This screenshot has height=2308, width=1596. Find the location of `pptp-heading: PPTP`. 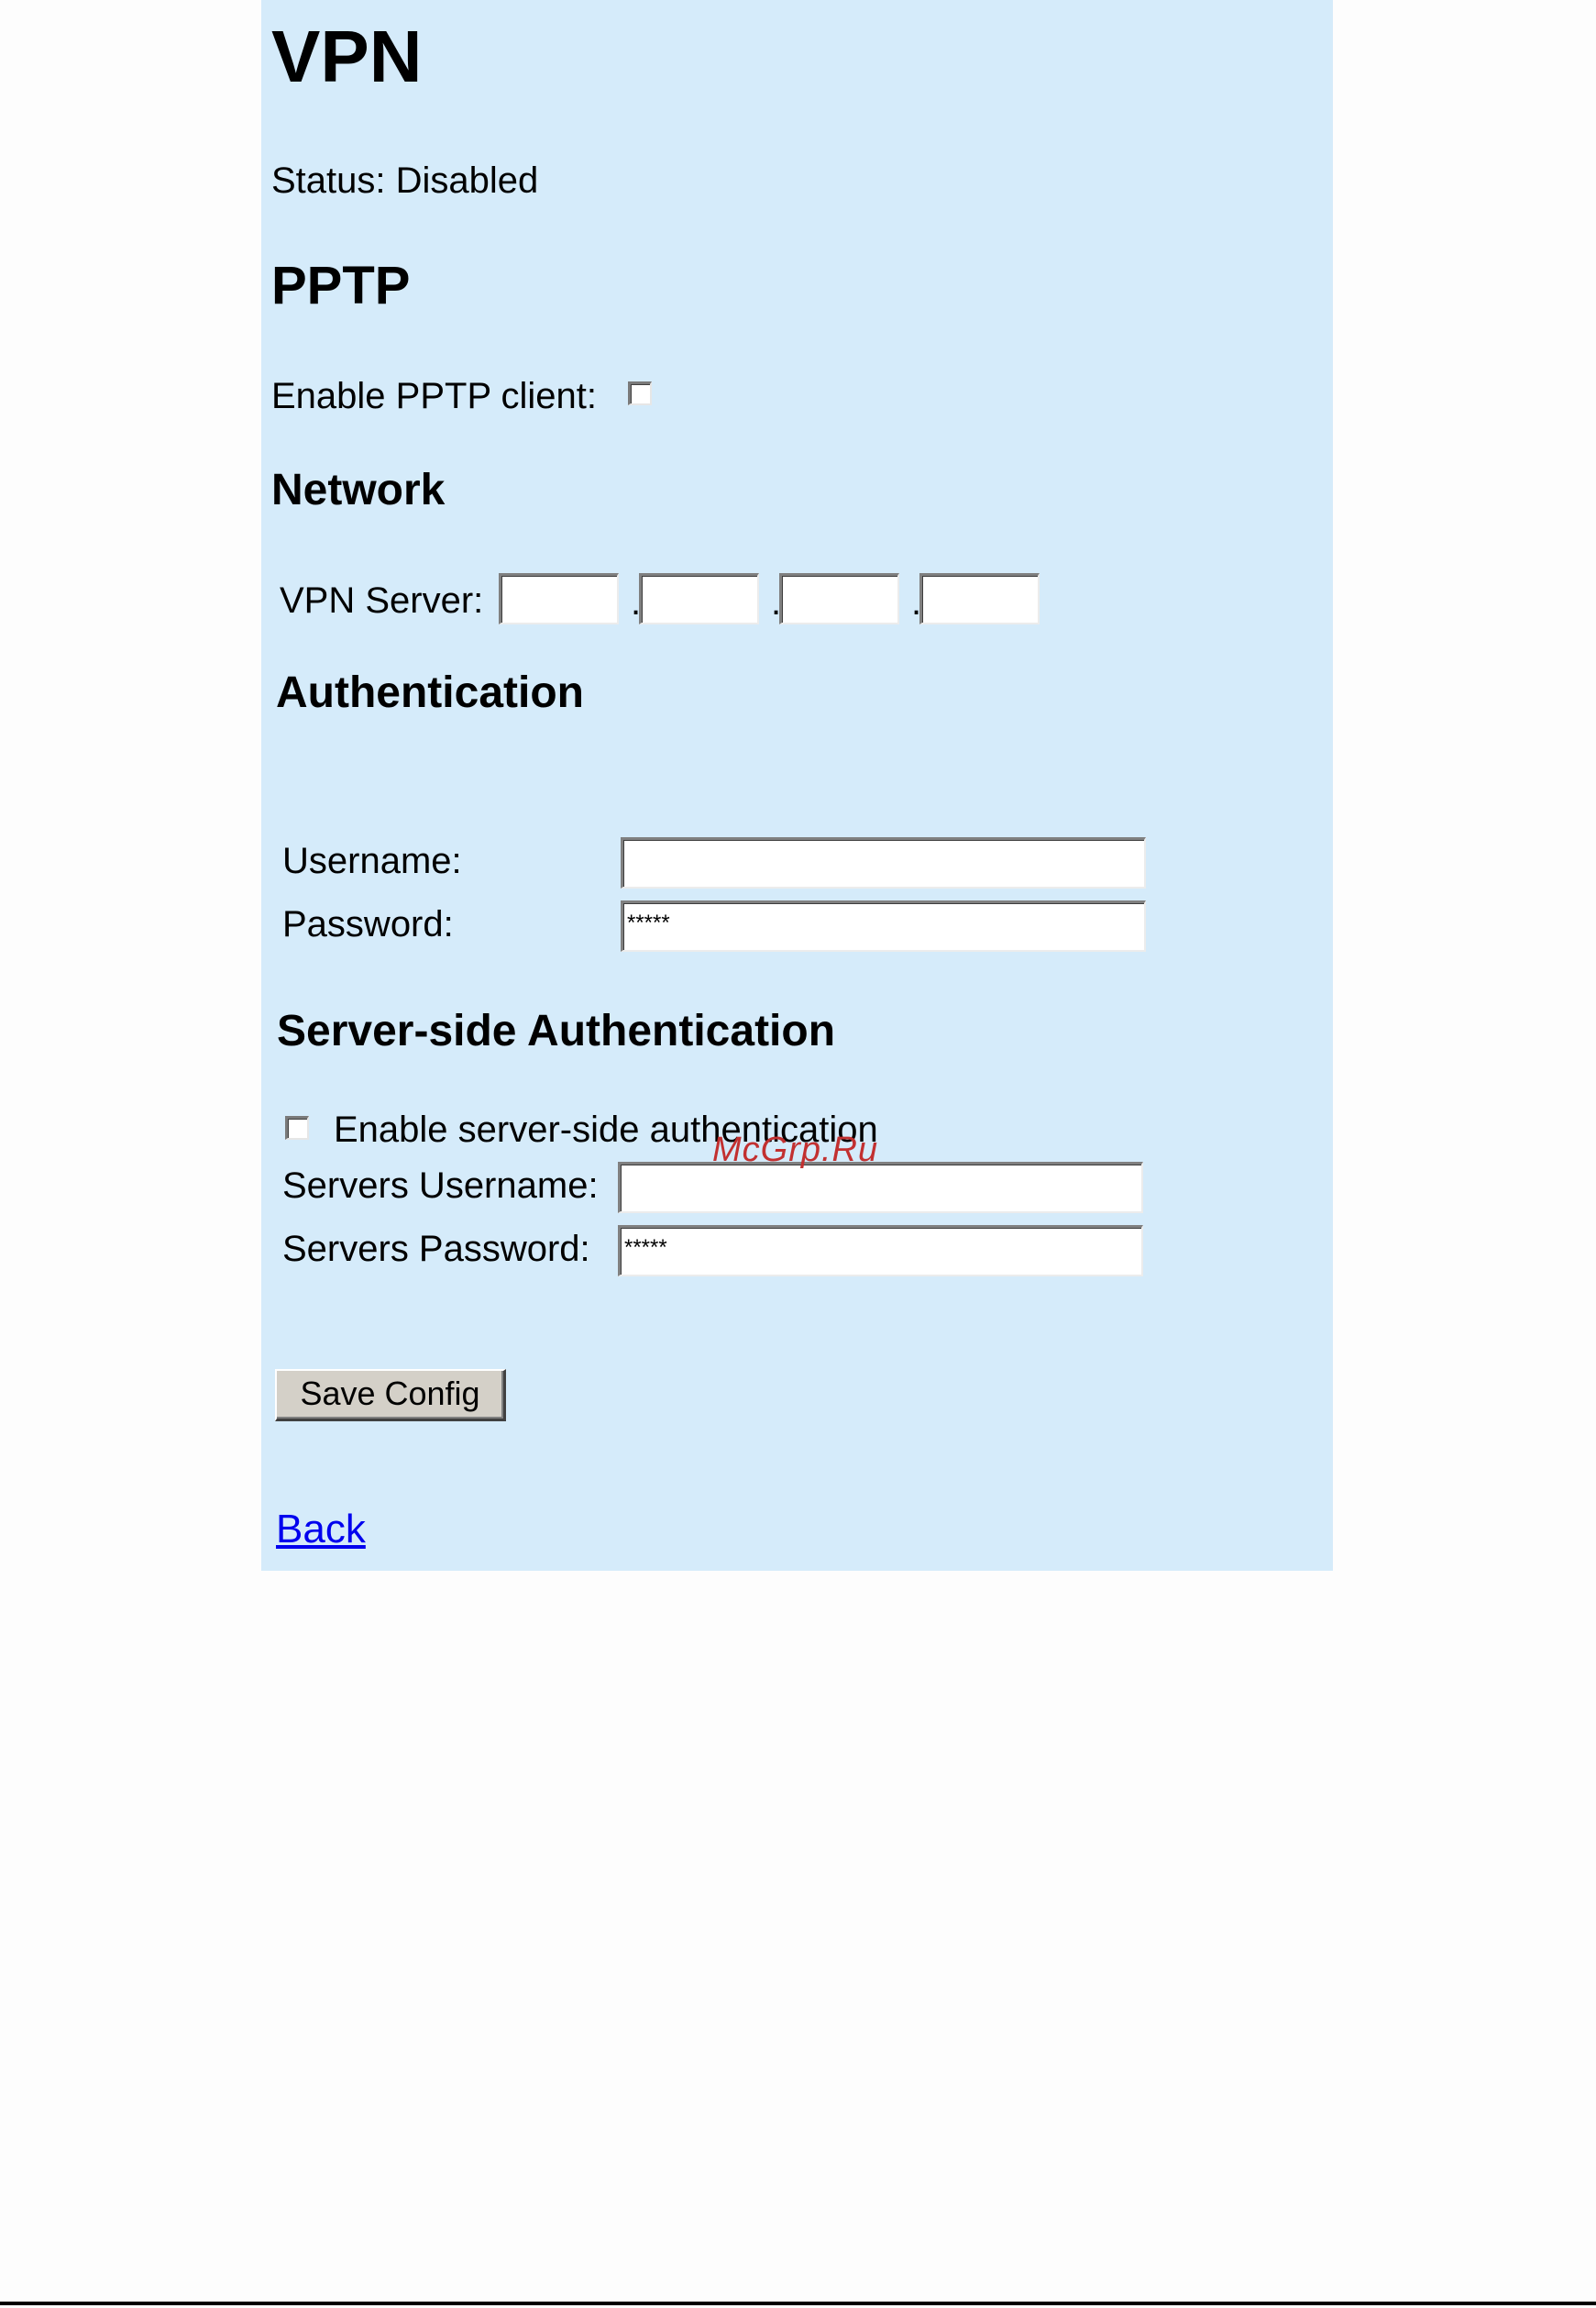

pptp-heading: PPTP is located at coordinates (341, 285).